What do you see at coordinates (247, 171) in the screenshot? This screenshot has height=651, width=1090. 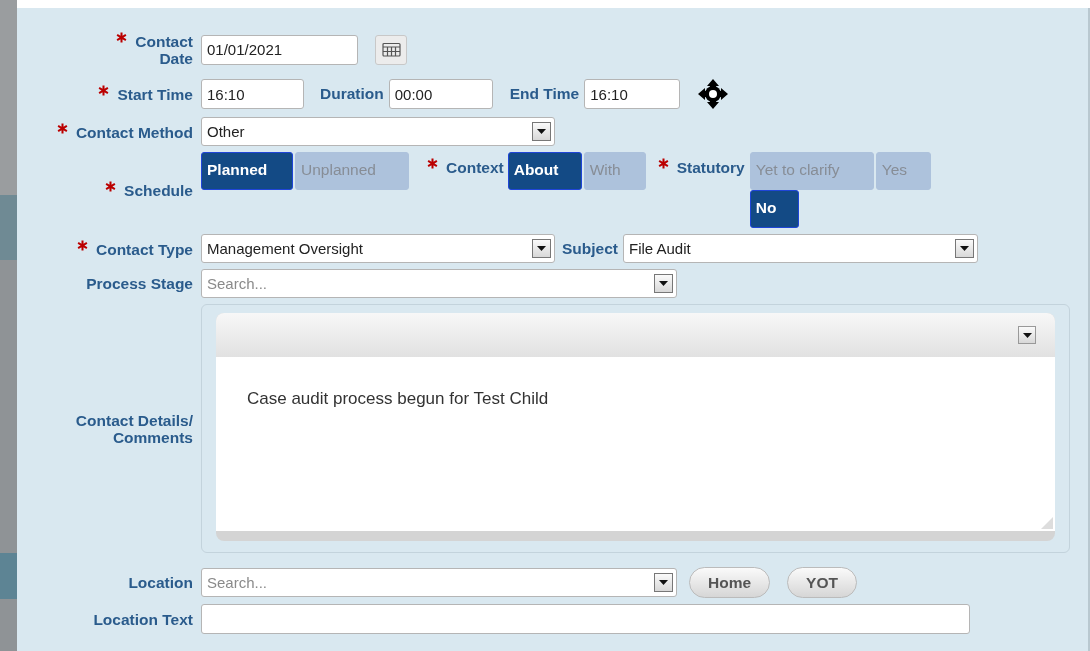 I see `toggle-option: Planned` at bounding box center [247, 171].